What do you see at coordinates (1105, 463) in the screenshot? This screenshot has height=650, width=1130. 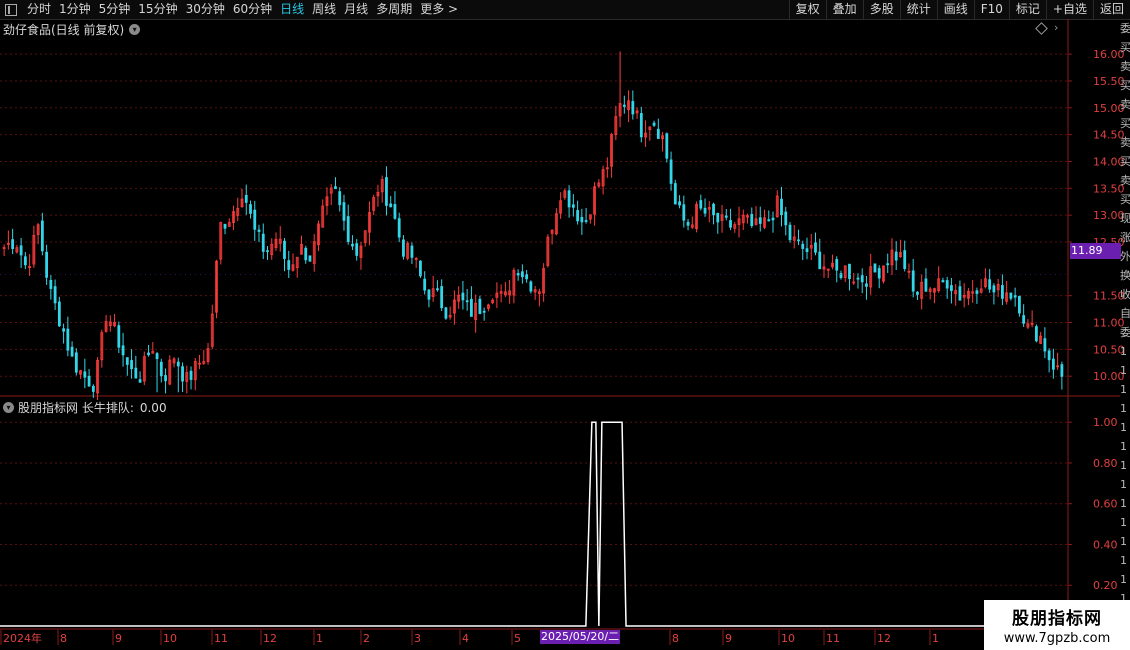 I see `indicator-y-tick-label: 0.80` at bounding box center [1105, 463].